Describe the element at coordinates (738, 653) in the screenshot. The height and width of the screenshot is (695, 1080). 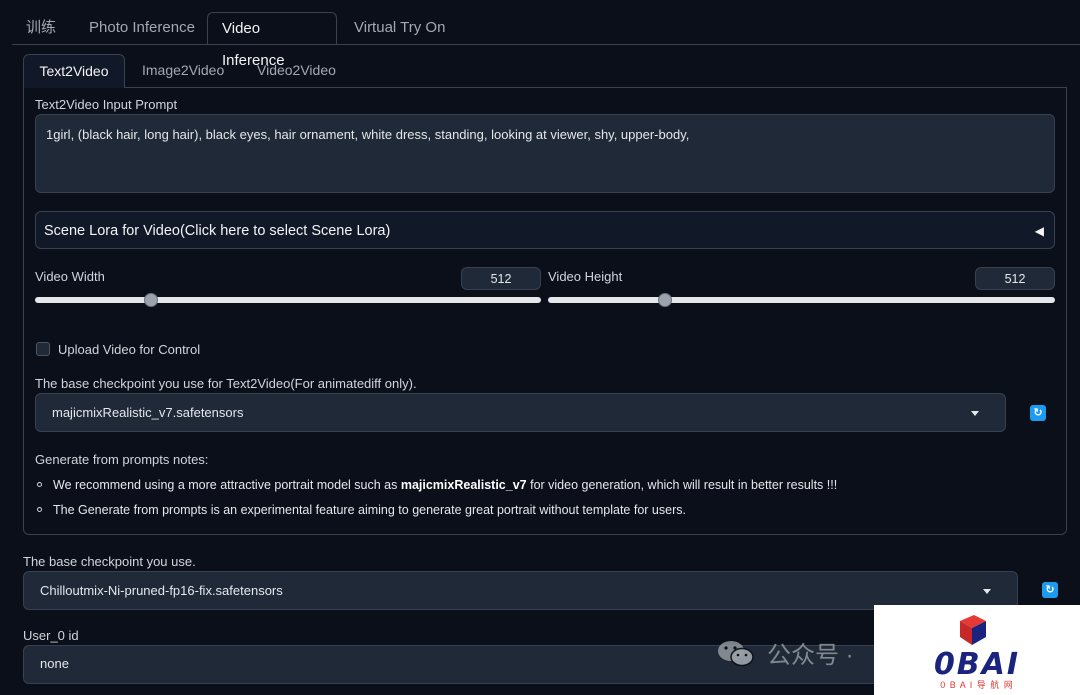
I see `wechat-icon` at that location.